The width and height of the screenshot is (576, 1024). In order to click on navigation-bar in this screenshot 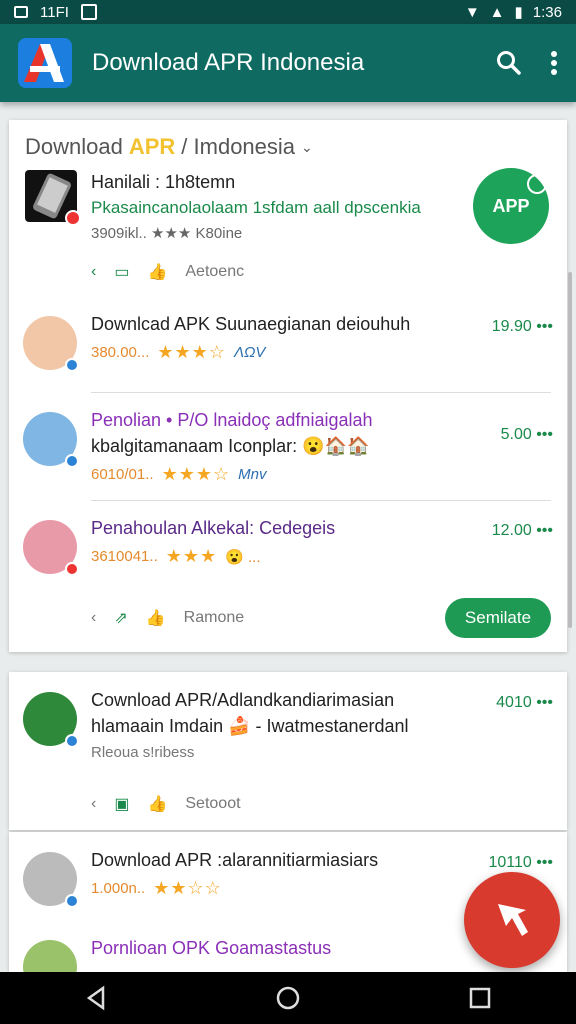, I will do `click(288, 998)`.